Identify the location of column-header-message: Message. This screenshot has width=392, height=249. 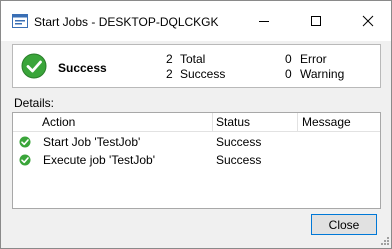
(326, 122).